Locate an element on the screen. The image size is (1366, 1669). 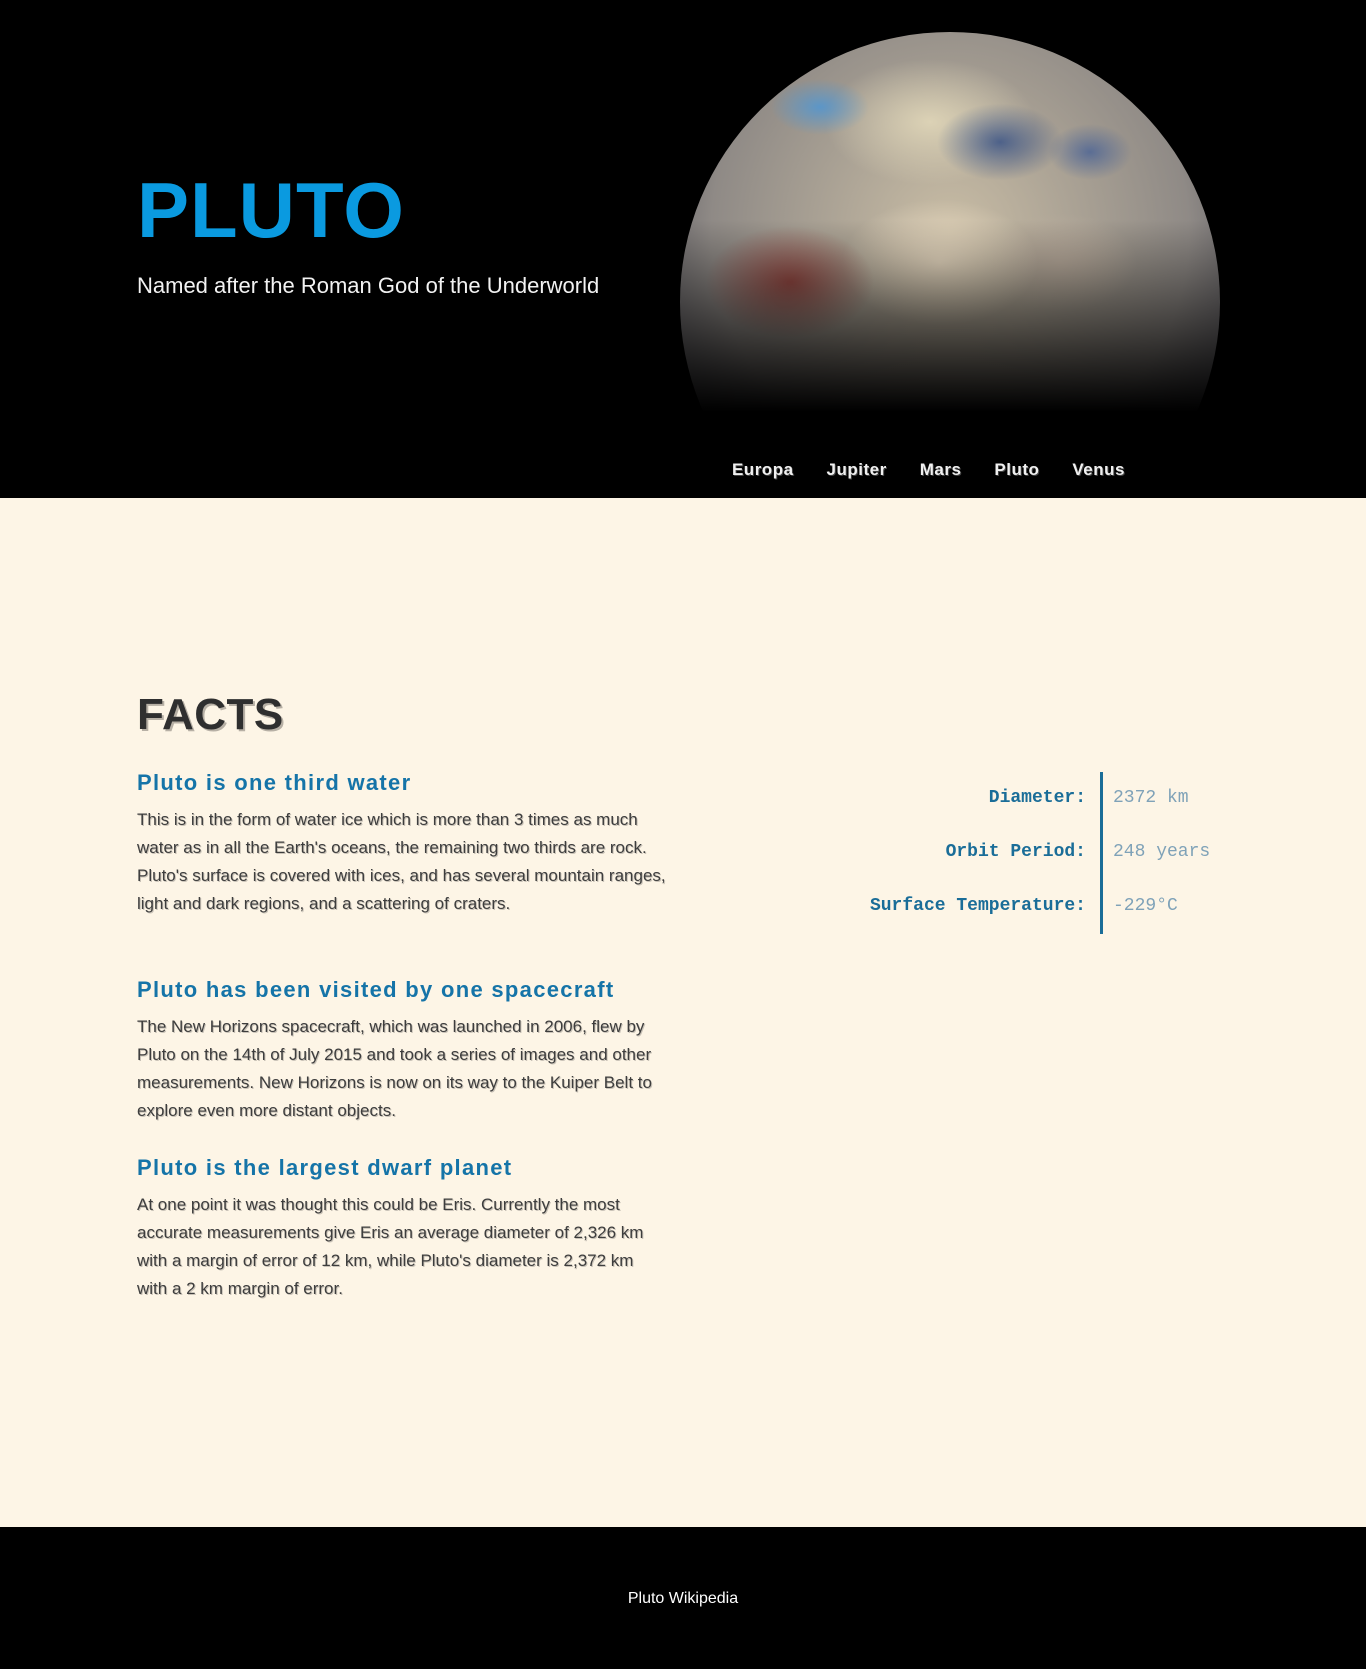
facts-heading: FACTS is located at coordinates (210, 714).